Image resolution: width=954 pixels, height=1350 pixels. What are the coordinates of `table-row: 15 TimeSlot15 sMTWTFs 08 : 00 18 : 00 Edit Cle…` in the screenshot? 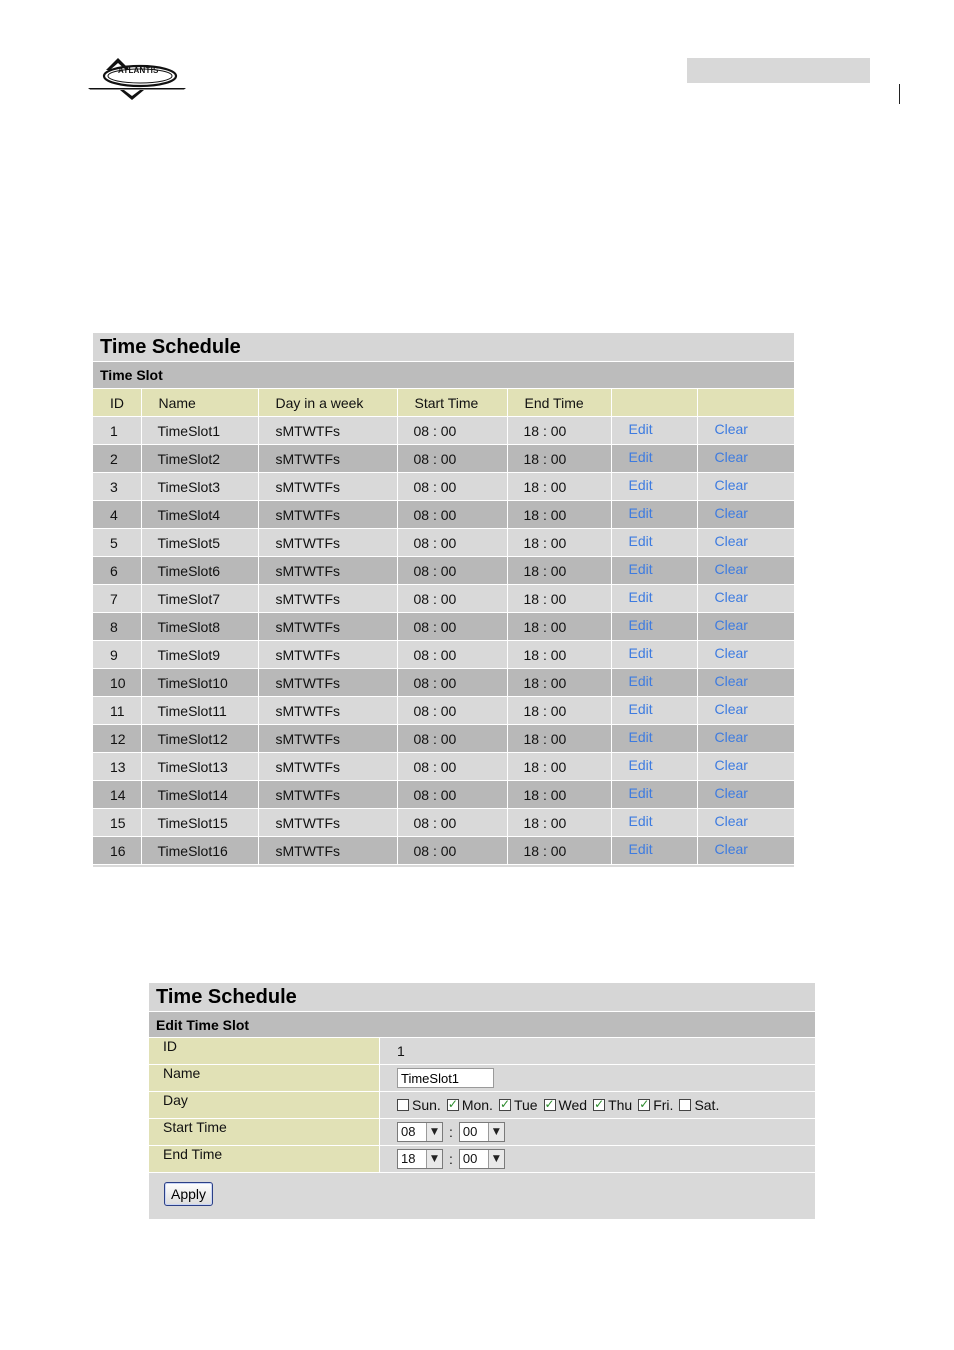 It's located at (444, 822).